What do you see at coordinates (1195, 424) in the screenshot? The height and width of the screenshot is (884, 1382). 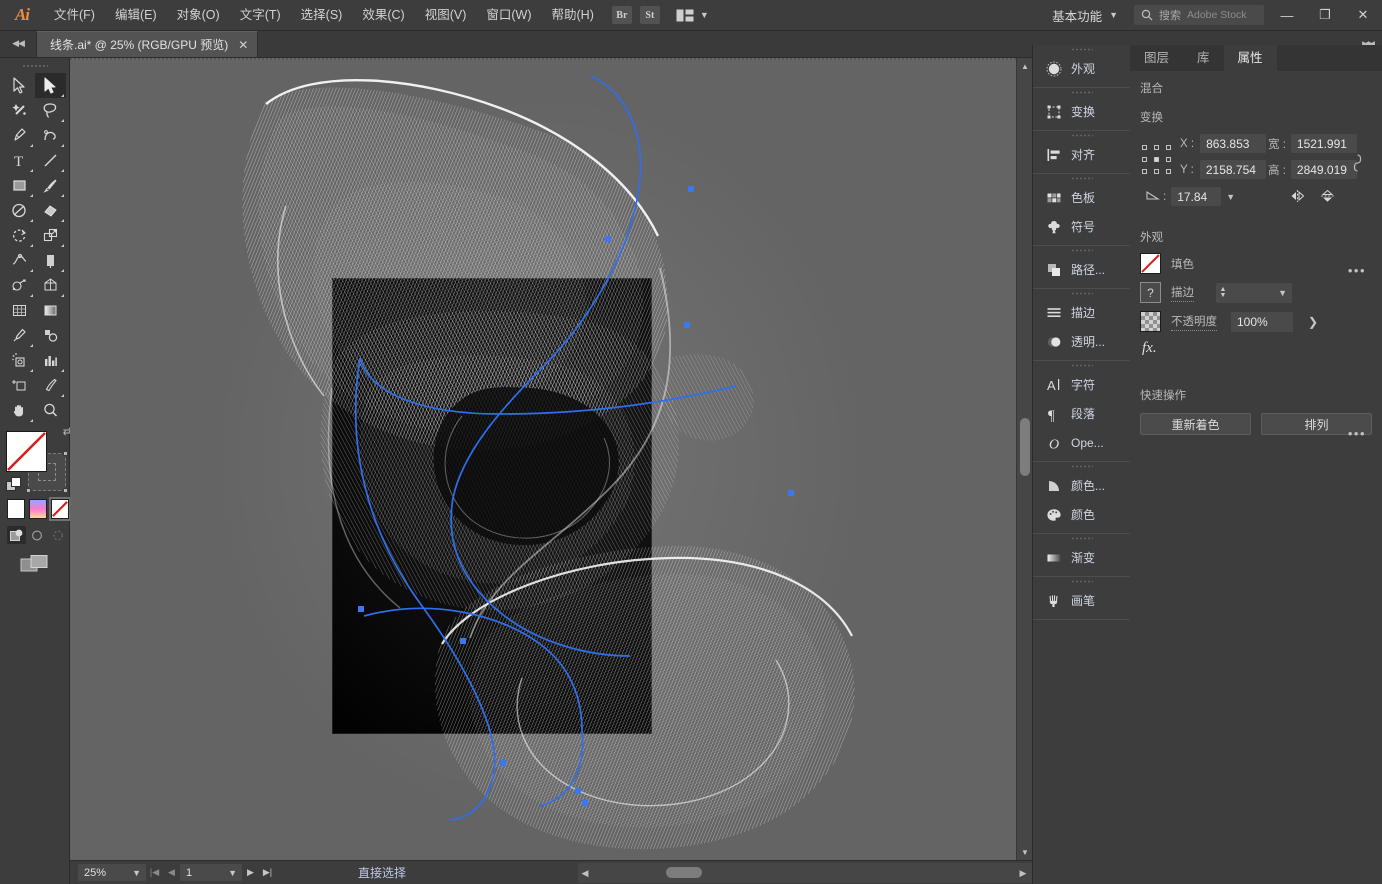 I see `recolor-button: 重新着色` at bounding box center [1195, 424].